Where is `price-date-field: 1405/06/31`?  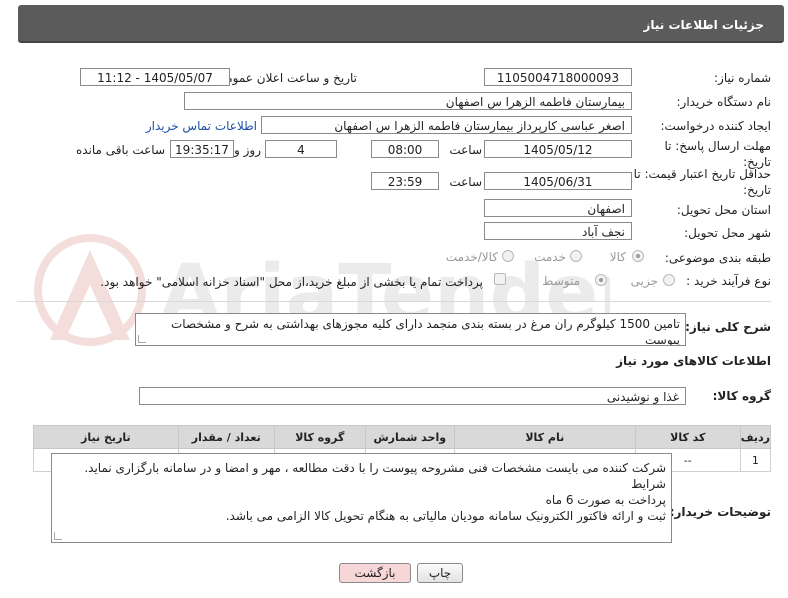 price-date-field: 1405/06/31 is located at coordinates (558, 181).